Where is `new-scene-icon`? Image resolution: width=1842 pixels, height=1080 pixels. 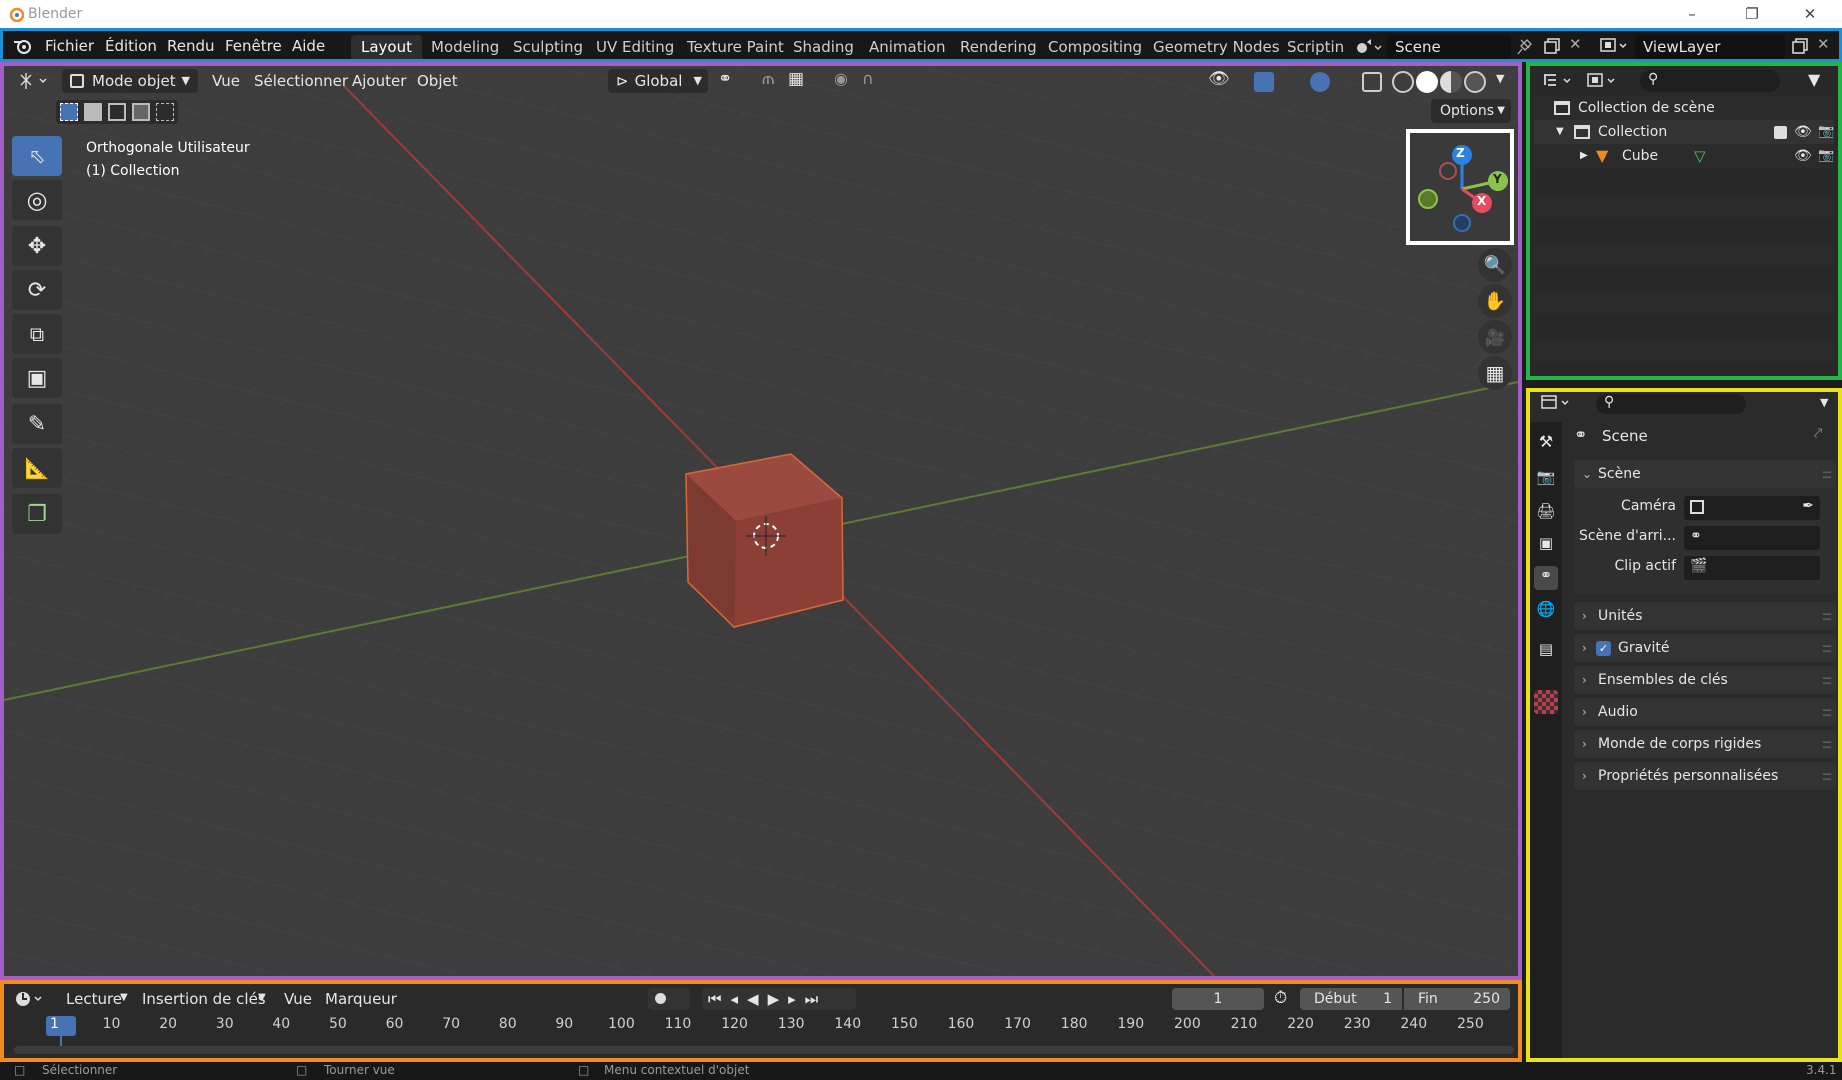 new-scene-icon is located at coordinates (1552, 46).